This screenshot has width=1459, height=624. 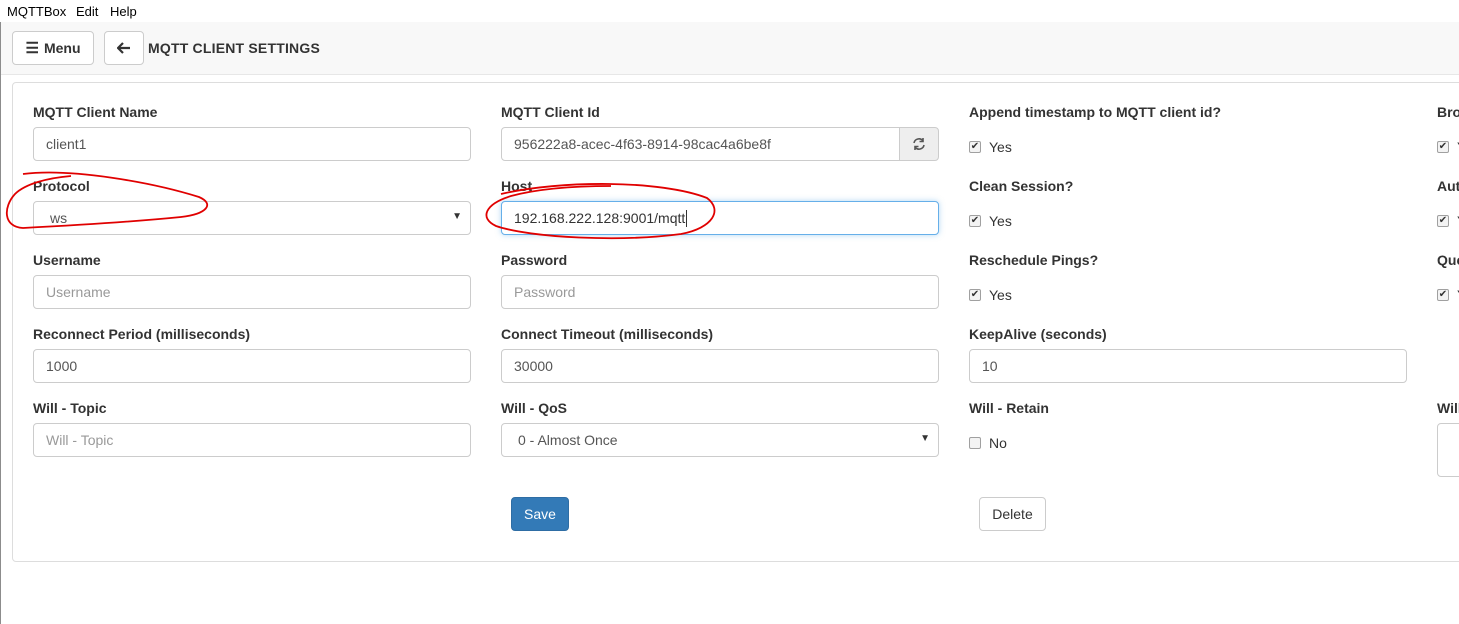 What do you see at coordinates (1448, 408) in the screenshot?
I see `will-payload-label-cut: Will` at bounding box center [1448, 408].